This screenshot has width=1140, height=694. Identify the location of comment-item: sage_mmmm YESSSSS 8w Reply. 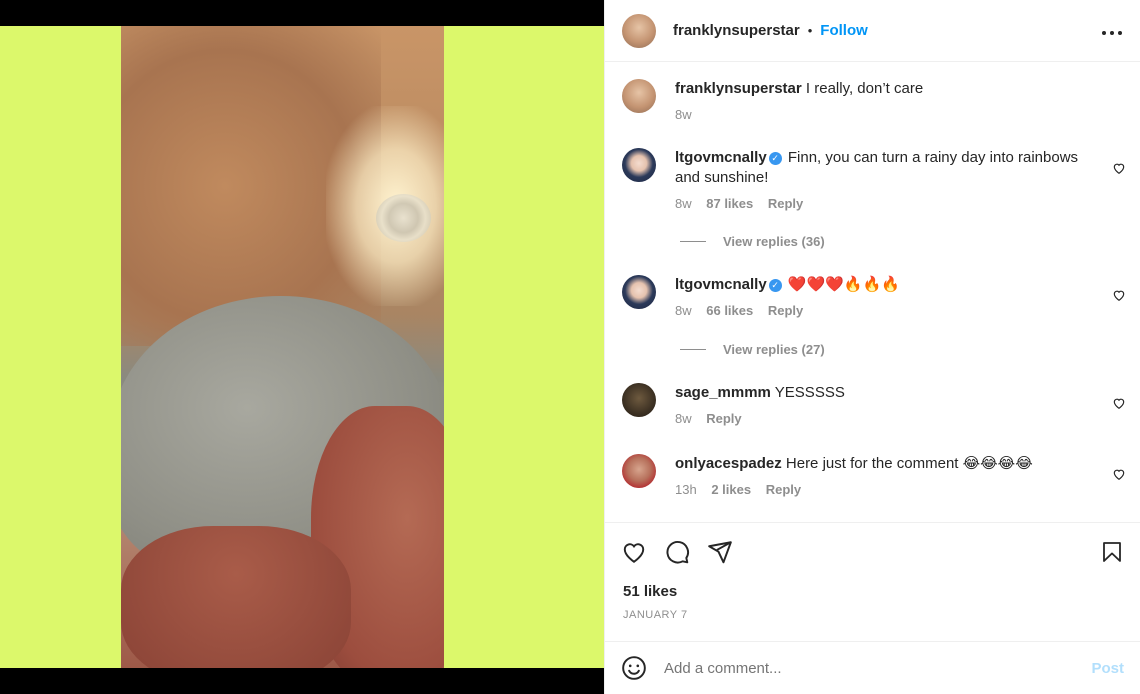
(874, 406).